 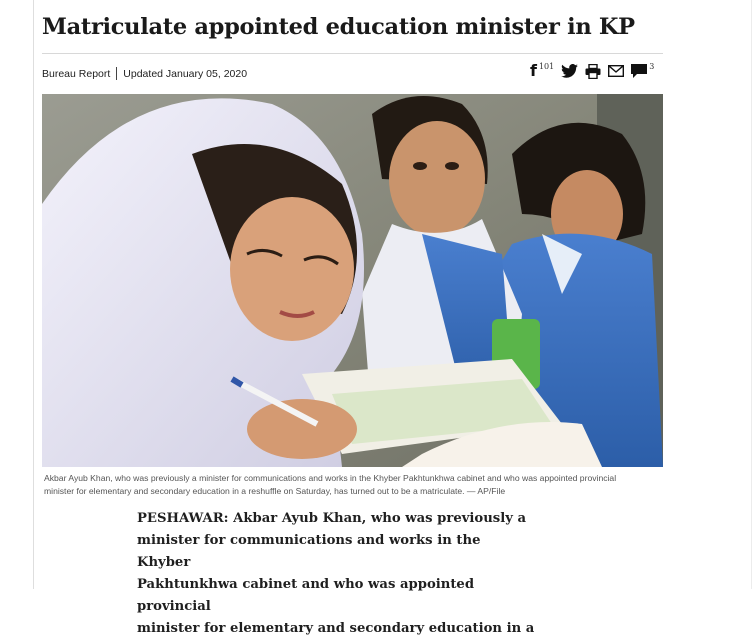 What do you see at coordinates (546, 66) in the screenshot?
I see `facebook-share-count: 101` at bounding box center [546, 66].